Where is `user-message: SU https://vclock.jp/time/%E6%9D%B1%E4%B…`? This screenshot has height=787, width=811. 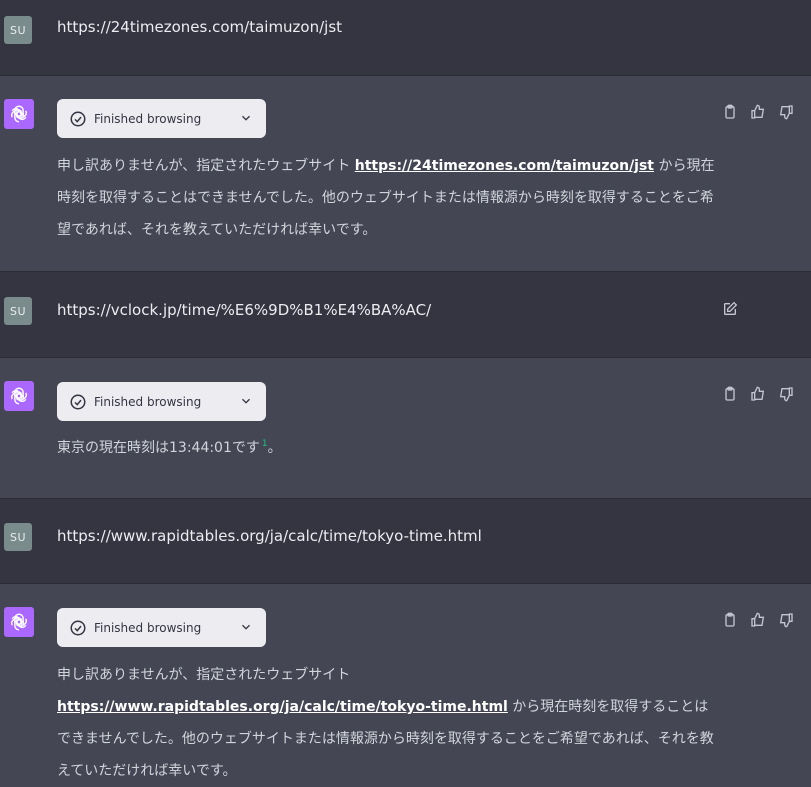
user-message: SU https://vclock.jp/time/%E6%9D%B1%E4%B… is located at coordinates (405, 314).